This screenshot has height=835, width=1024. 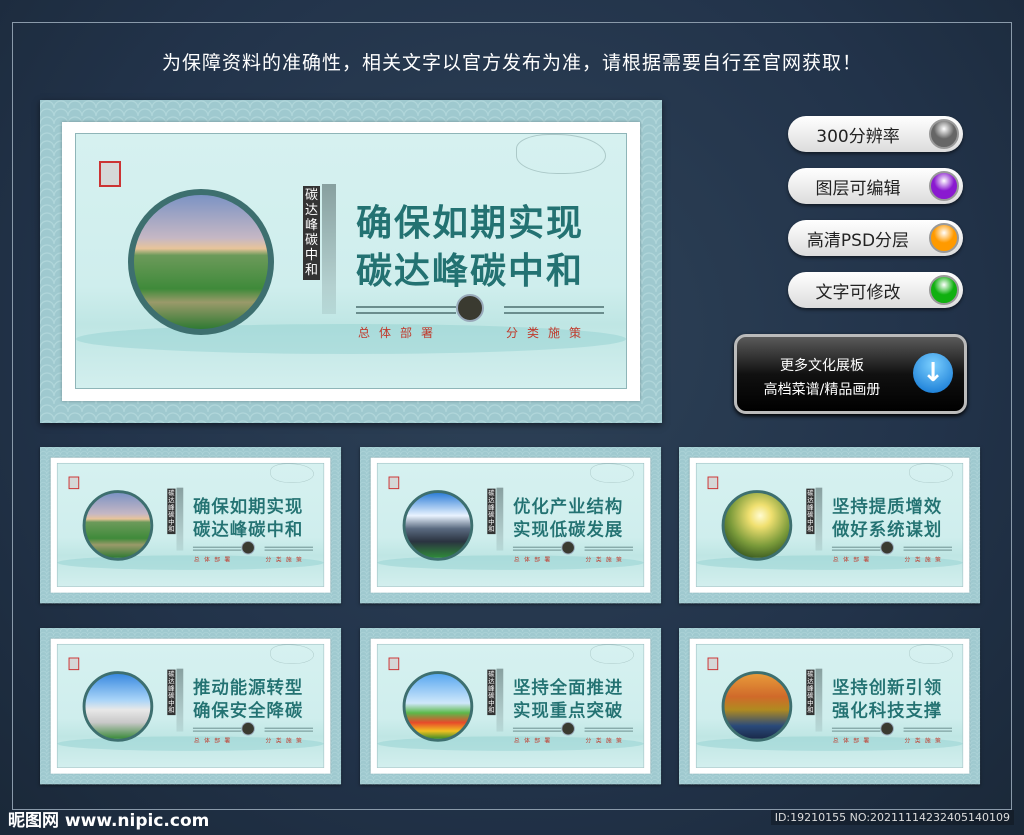 I want to click on thumbnail-board: 碳达峰碳中和 推动能源转型 确保安全降碳 总体部署 分类施策, so click(x=191, y=706).